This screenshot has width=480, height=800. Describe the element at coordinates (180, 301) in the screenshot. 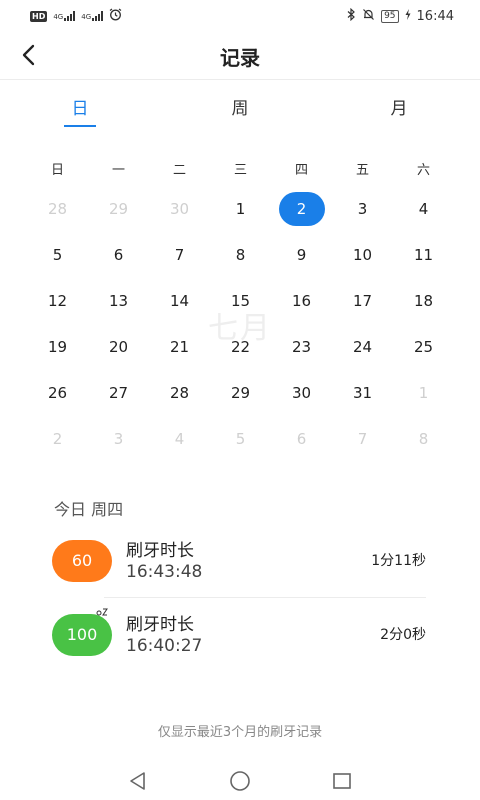

I see `calendar-day: 14` at that location.